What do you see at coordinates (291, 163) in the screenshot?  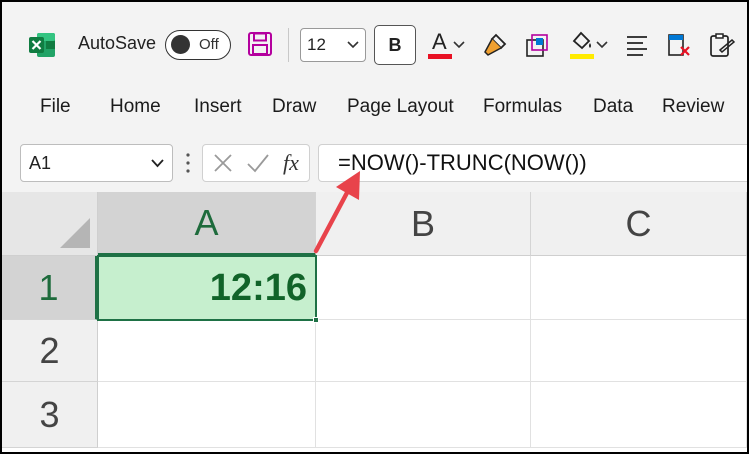 I see `insert-function-button: fx` at bounding box center [291, 163].